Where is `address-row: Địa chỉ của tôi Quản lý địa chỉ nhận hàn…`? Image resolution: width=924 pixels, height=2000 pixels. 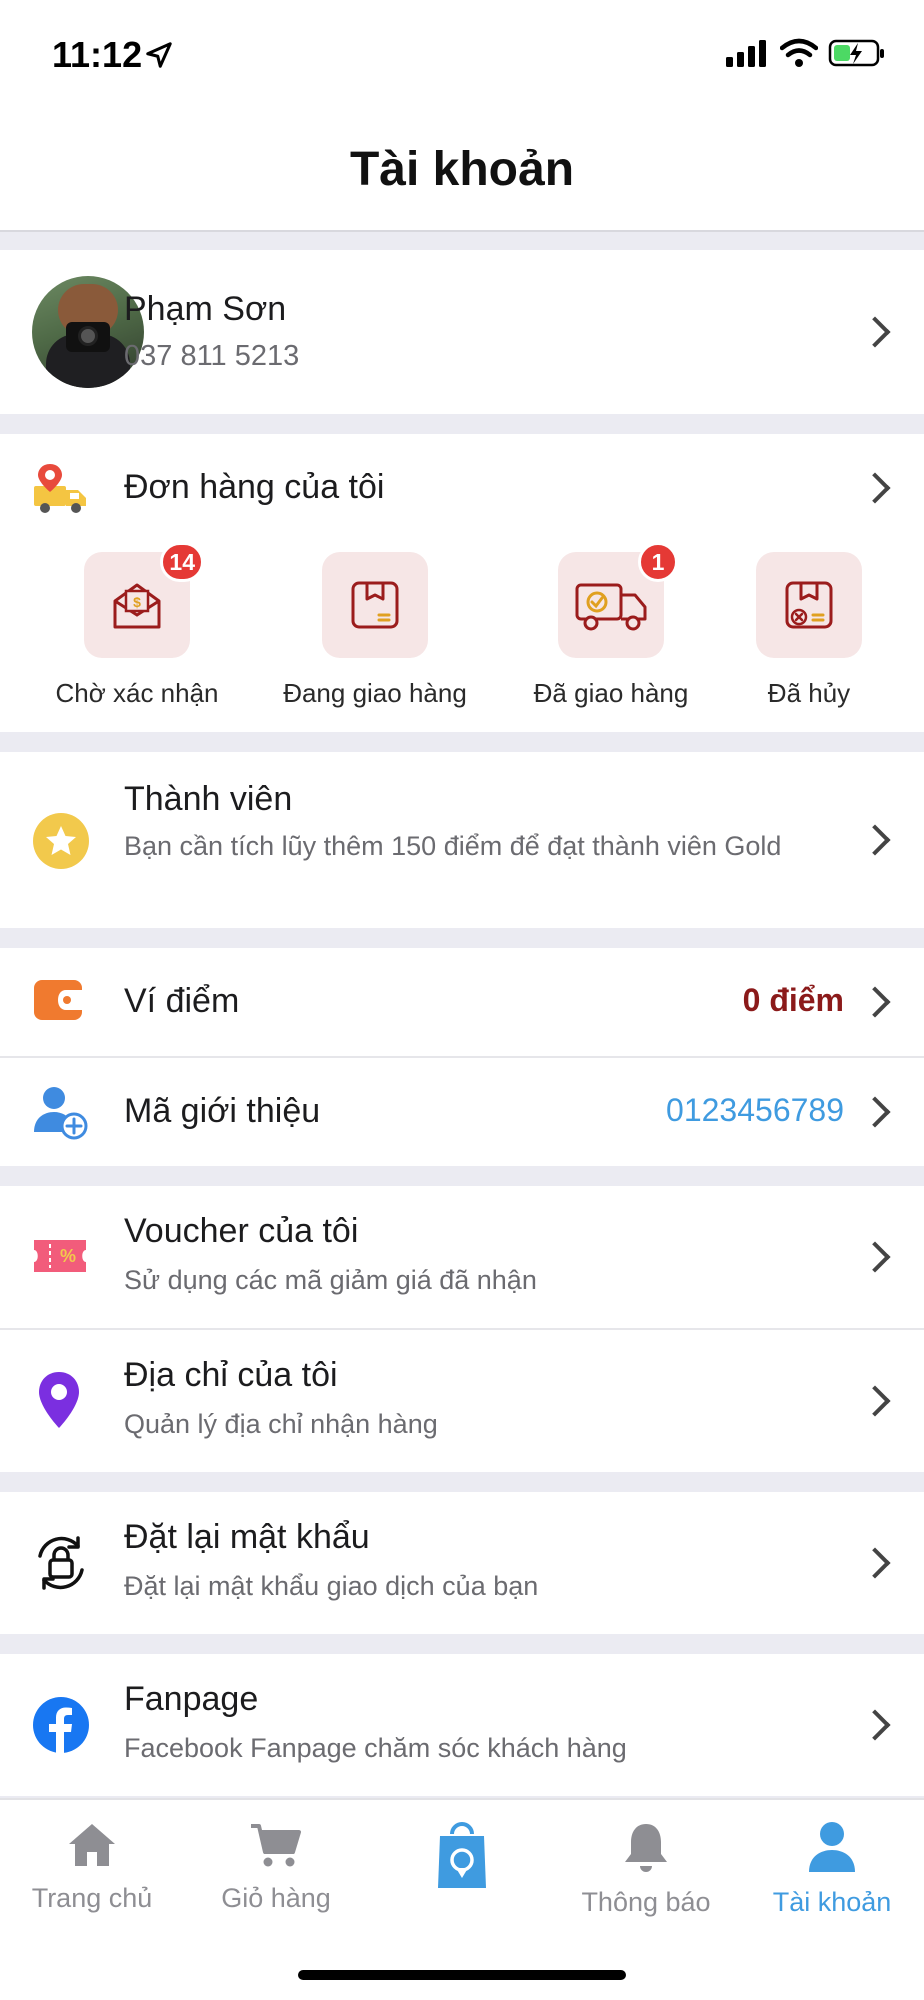
address-row: Địa chỉ của tôi Quản lý địa chỉ nhận hàn… is located at coordinates (462, 1401).